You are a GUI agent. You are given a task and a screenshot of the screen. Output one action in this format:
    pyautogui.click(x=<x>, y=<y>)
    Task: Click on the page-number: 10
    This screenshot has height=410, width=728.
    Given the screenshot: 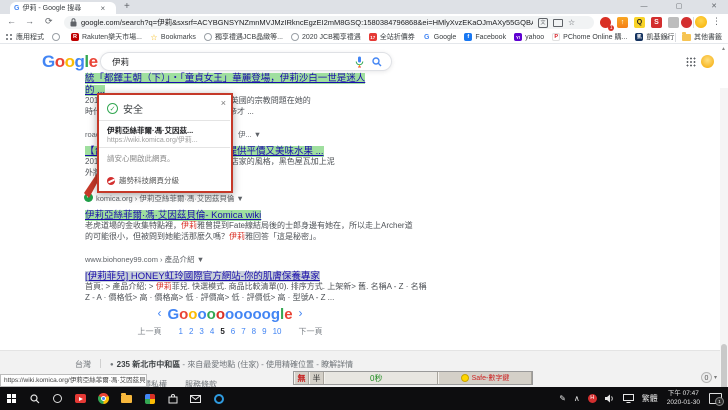 What is the action you would take?
    pyautogui.click(x=277, y=331)
    